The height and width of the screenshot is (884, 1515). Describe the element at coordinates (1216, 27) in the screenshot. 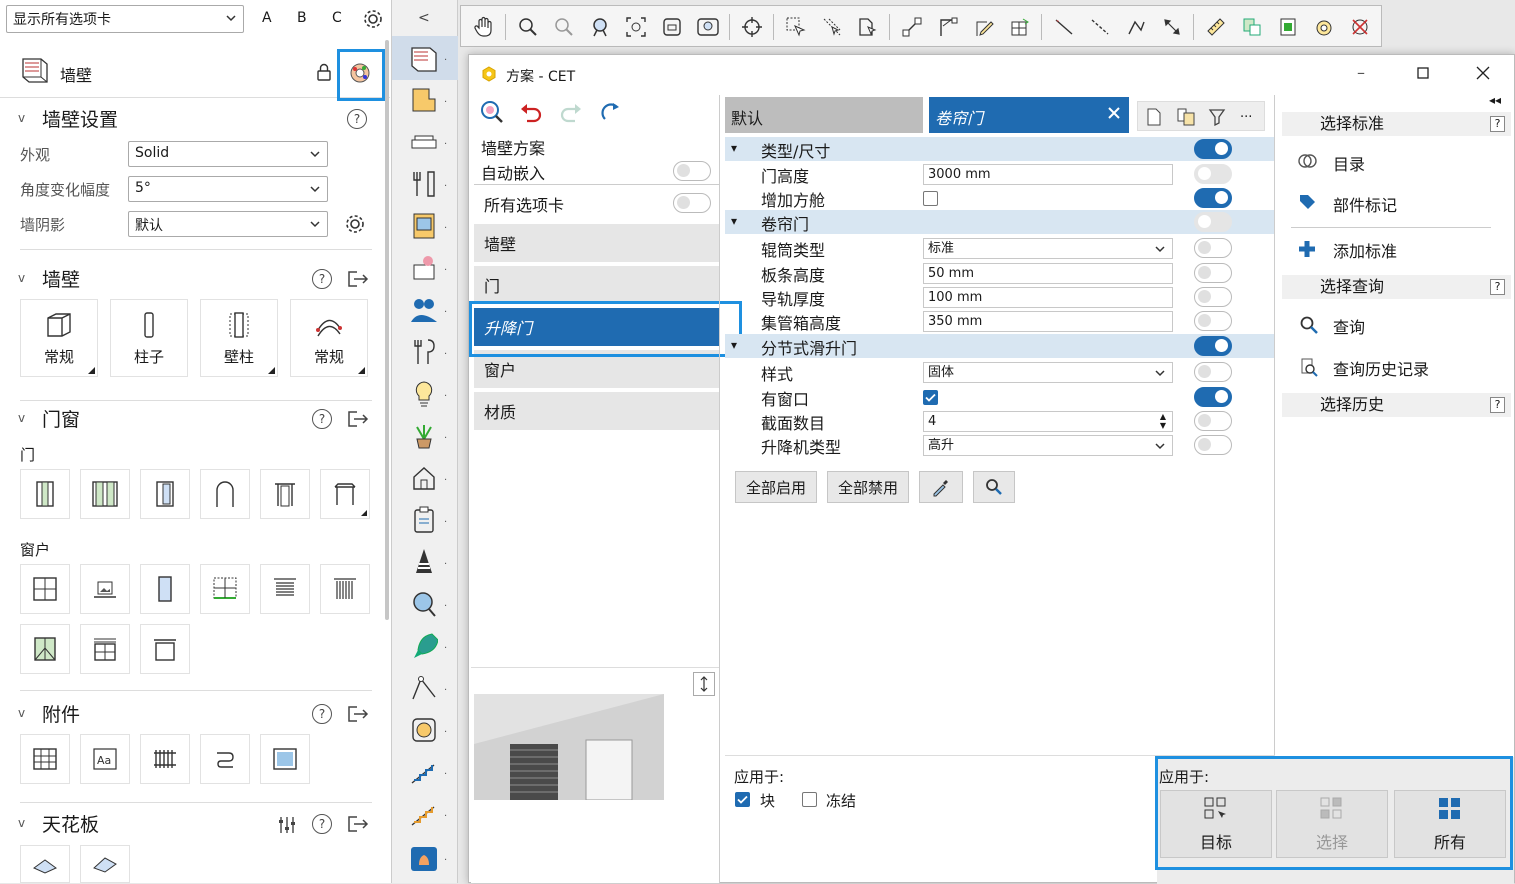

I see `measure-icon` at that location.